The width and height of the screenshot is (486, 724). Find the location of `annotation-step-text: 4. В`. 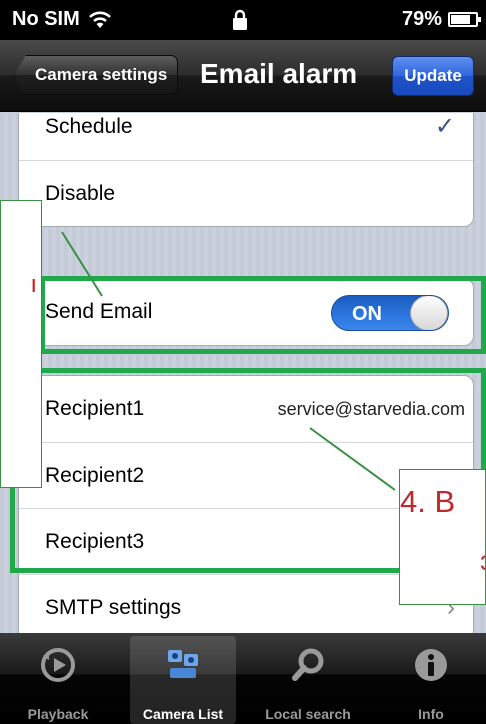

annotation-step-text: 4. В is located at coordinates (428, 501).